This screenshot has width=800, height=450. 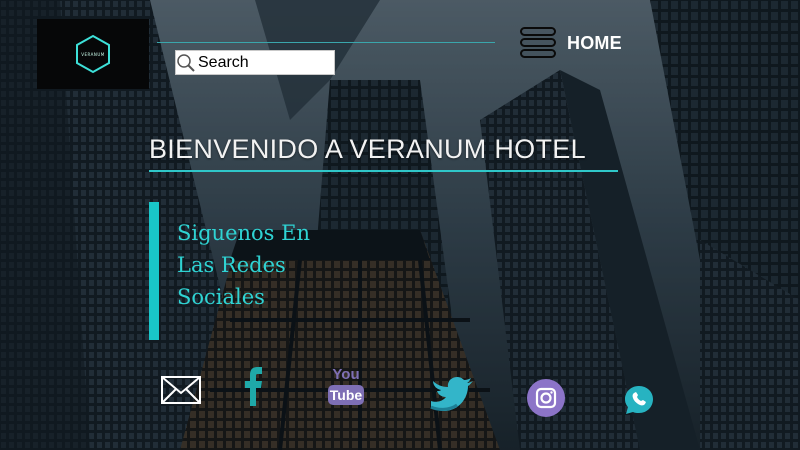 I want to click on instagram-icon, so click(x=546, y=398).